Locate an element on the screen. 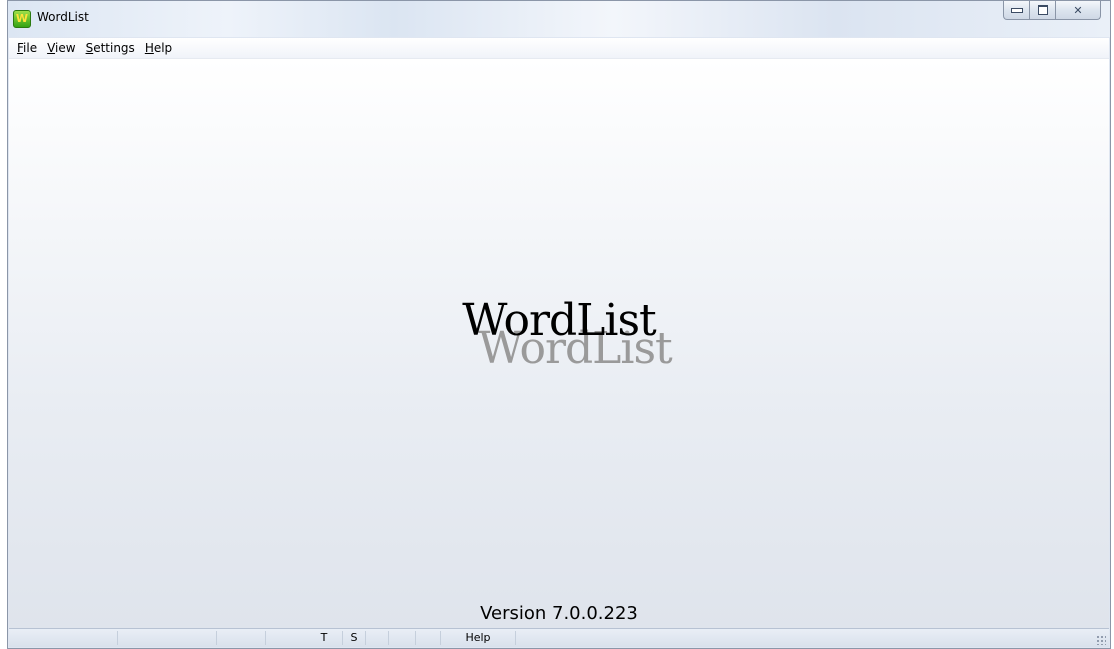 The width and height of the screenshot is (1114, 649). status-s: S is located at coordinates (354, 637).